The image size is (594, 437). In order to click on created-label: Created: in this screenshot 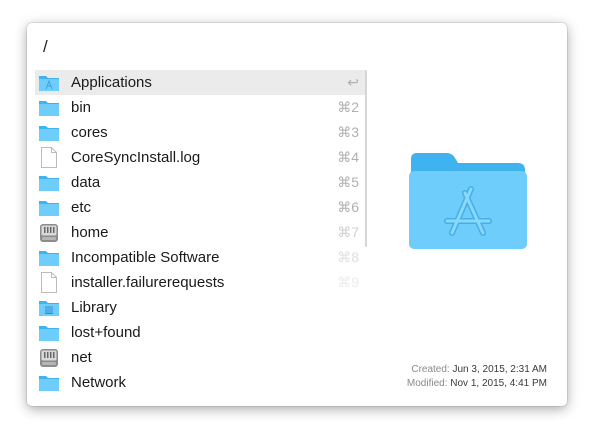, I will do `click(430, 369)`.